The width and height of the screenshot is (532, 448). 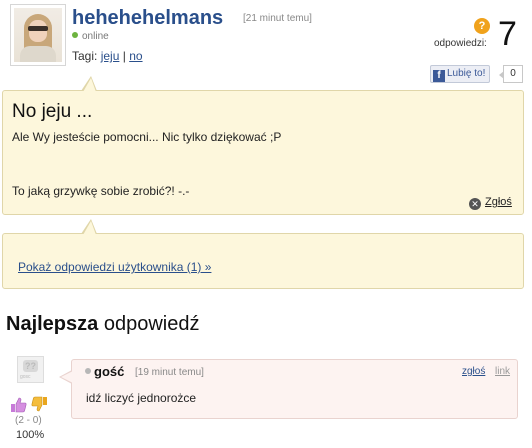 I want to click on answer-author: gość, so click(x=104, y=371).